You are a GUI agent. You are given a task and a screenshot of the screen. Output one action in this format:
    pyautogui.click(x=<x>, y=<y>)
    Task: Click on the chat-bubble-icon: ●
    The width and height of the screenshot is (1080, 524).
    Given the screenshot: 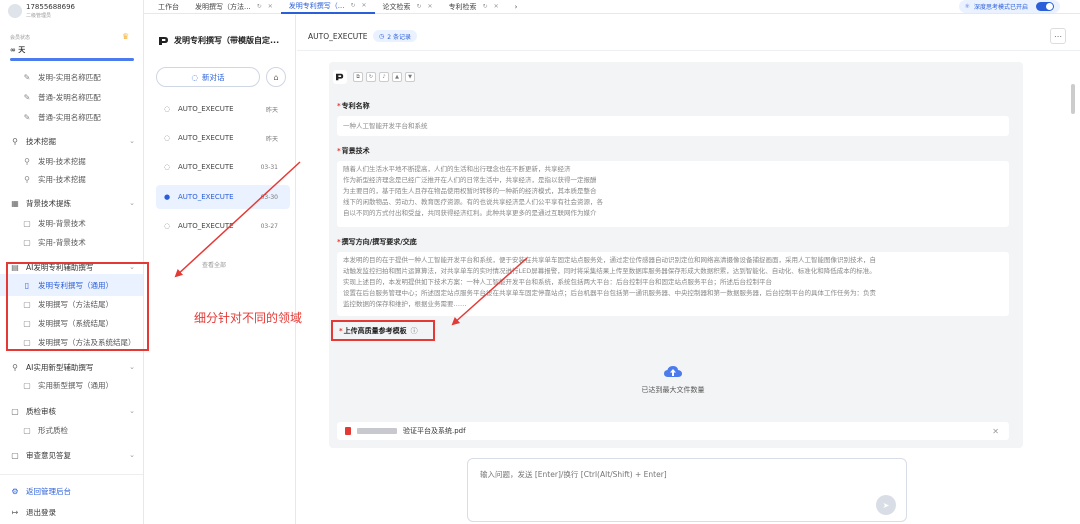 What is the action you would take?
    pyautogui.click(x=167, y=197)
    